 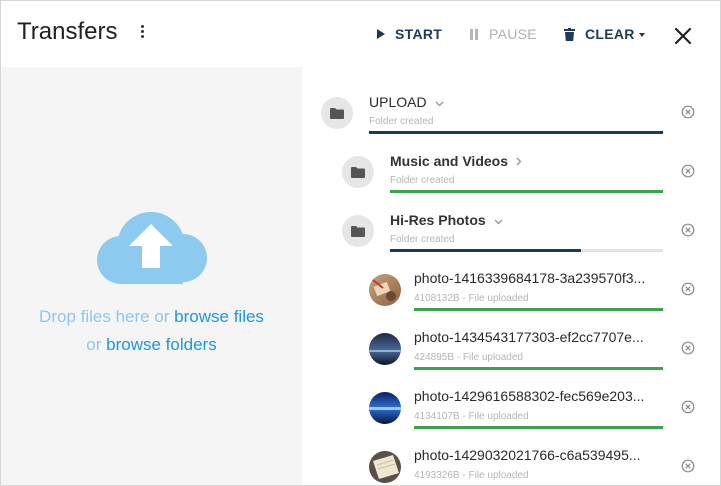 I want to click on start-button: START, so click(x=409, y=34).